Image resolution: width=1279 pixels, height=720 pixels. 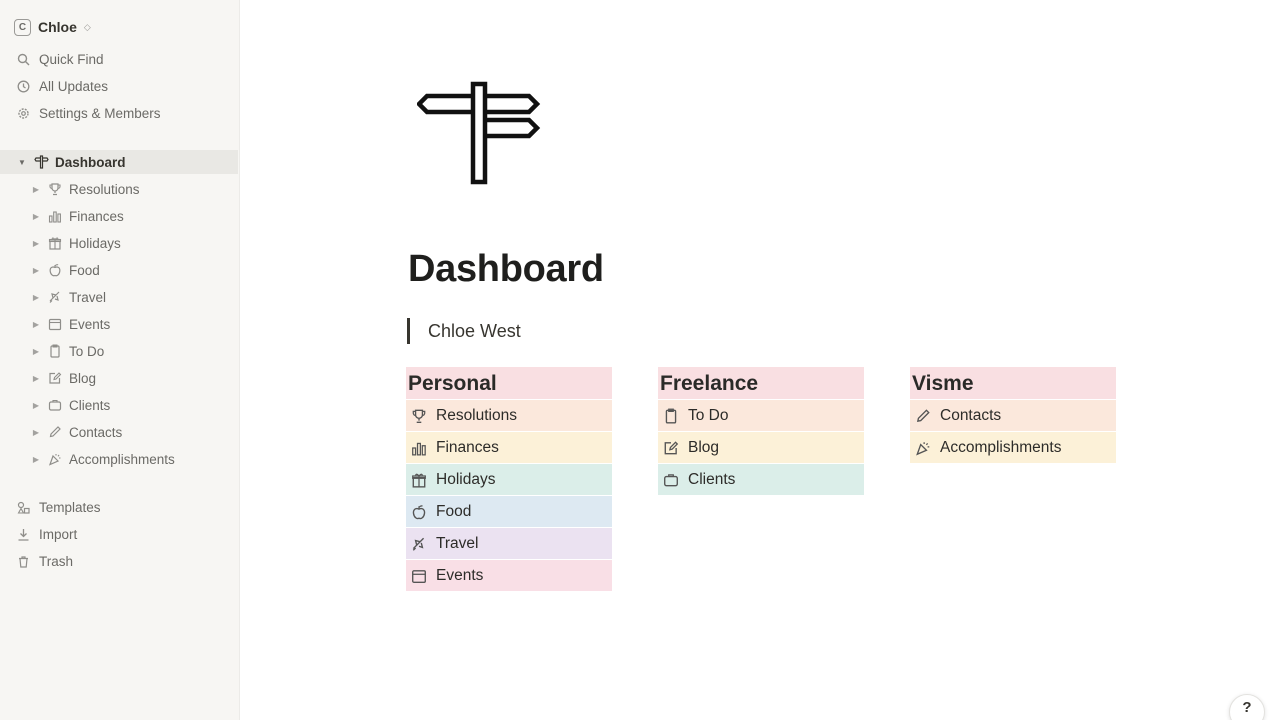 What do you see at coordinates (71, 59) in the screenshot?
I see `sidebar-item-label: Quick Find` at bounding box center [71, 59].